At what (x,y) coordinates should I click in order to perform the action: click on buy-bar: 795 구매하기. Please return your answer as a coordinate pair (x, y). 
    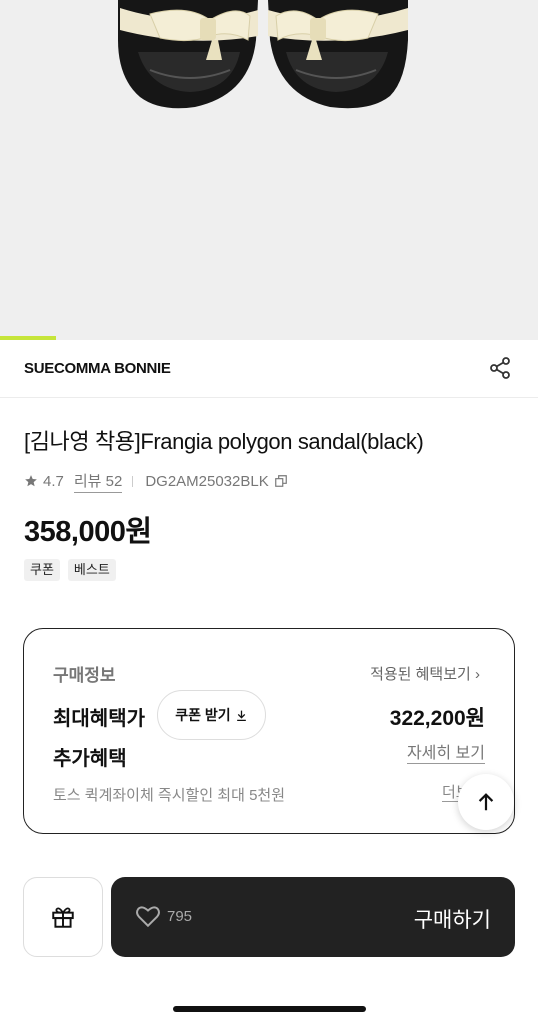
    Looking at the image, I should click on (313, 917).